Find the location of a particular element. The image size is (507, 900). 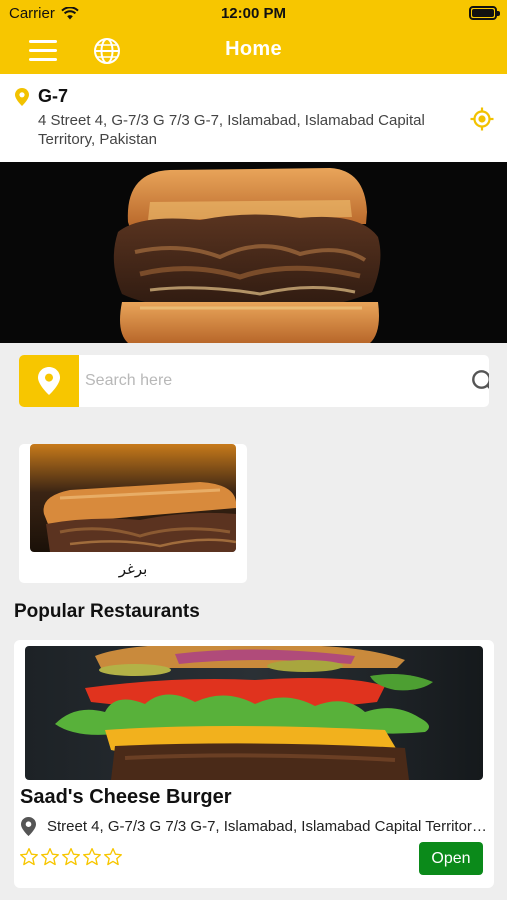

app-header: Home is located at coordinates (253, 51).